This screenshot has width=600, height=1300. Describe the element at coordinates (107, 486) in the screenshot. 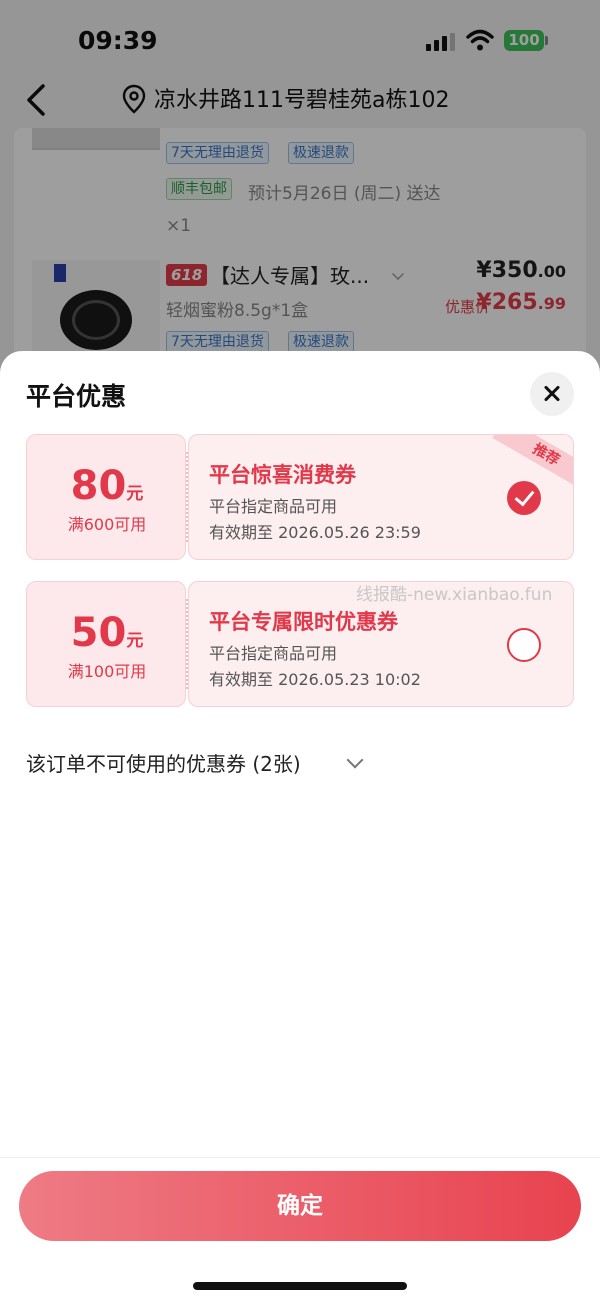

I see `coupon-amount: 80元` at that location.